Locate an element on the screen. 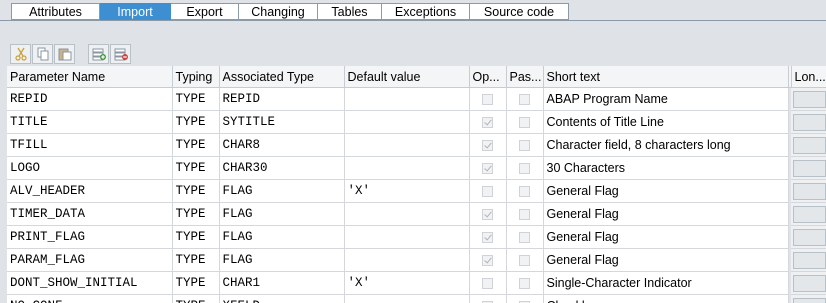 This screenshot has height=303, width=826. parameter-name-cell: DONT_SHOW_INITIAL is located at coordinates (90, 283).